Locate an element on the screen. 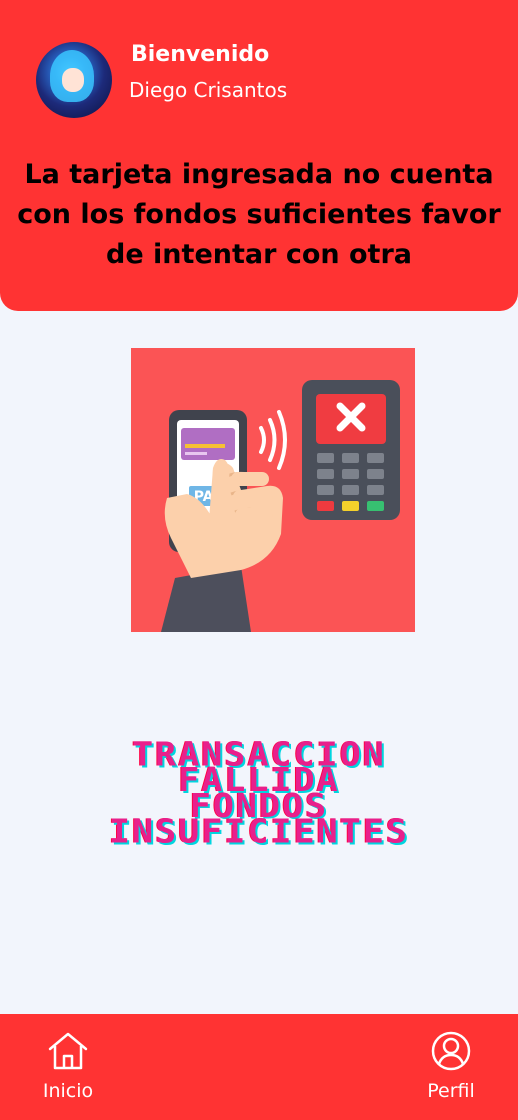  transaction-failed-message: TRANSACCION FALLIDA FONDOS INSUFICIENTES is located at coordinates (259, 794).